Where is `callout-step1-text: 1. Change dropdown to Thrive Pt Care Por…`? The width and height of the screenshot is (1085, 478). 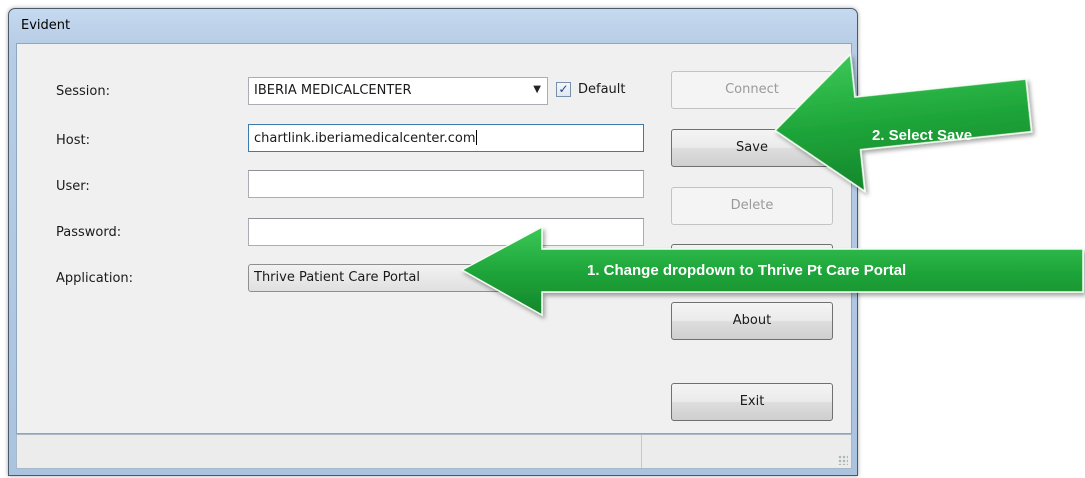 callout-step1-text: 1. Change dropdown to Thrive Pt Care Por… is located at coordinates (747, 270).